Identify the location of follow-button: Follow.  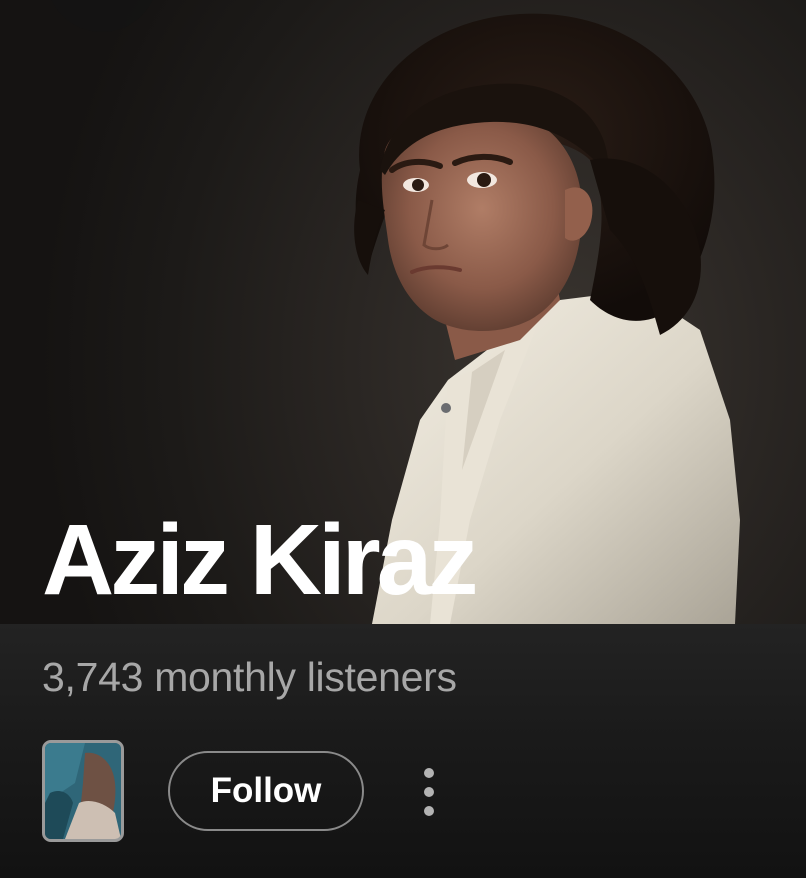
(266, 791).